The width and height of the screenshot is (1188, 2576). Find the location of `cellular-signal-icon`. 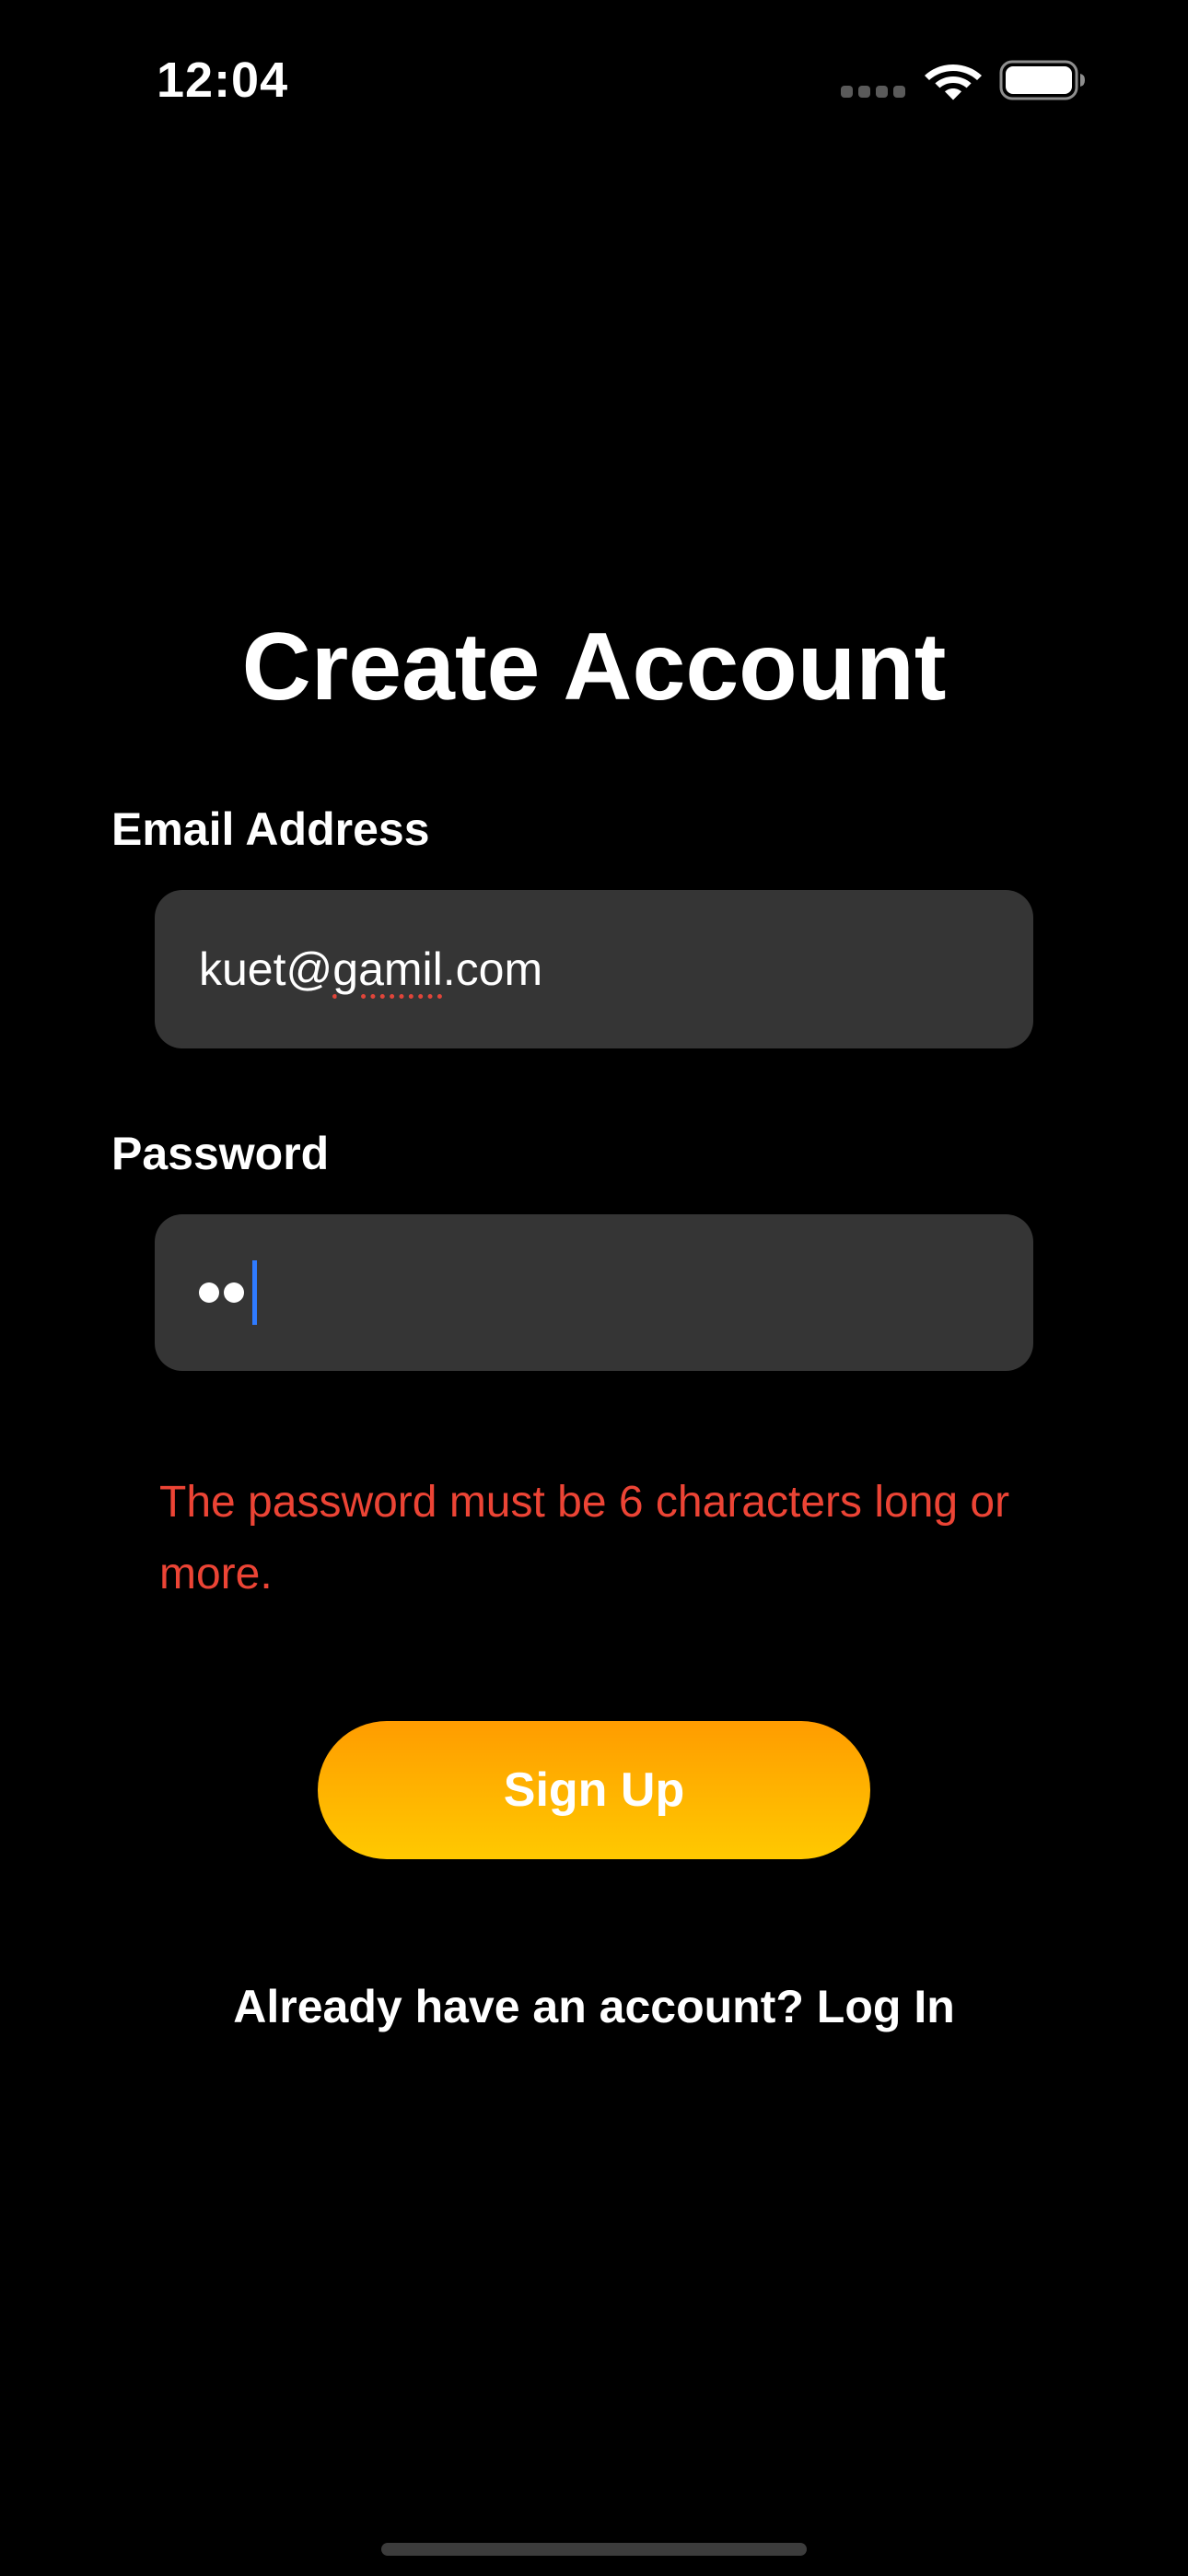

cellular-signal-icon is located at coordinates (873, 92).